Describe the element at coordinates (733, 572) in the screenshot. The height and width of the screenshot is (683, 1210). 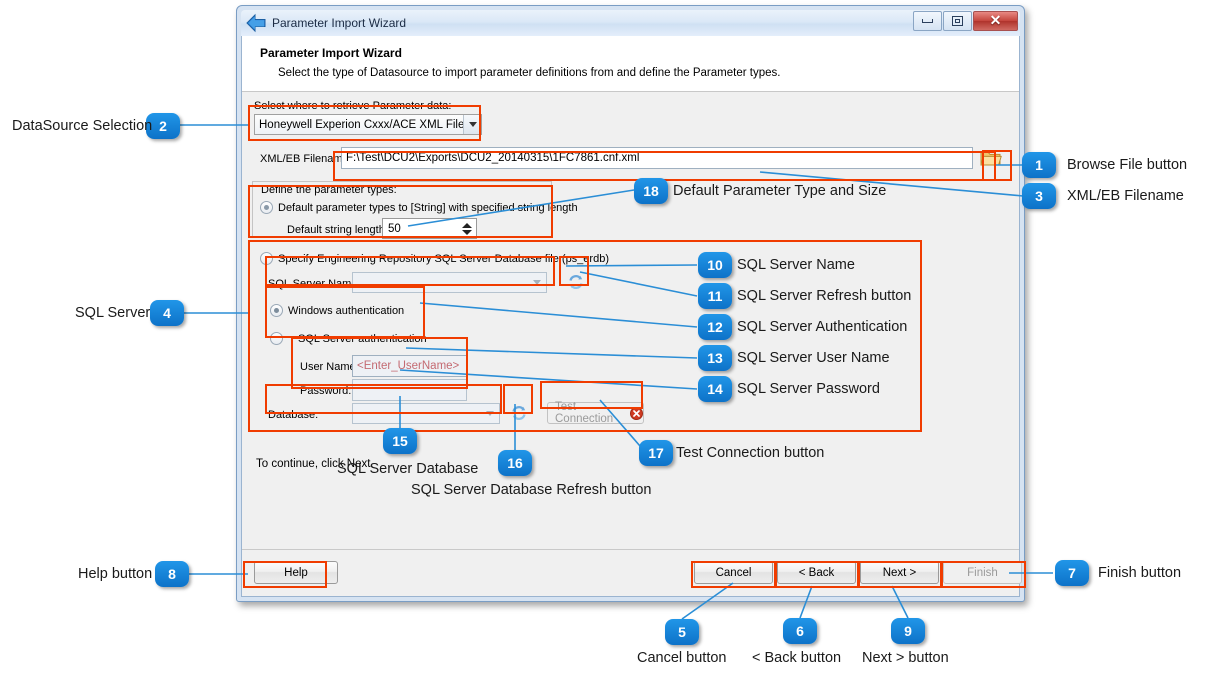
I see `cancel-button: Cancel` at that location.